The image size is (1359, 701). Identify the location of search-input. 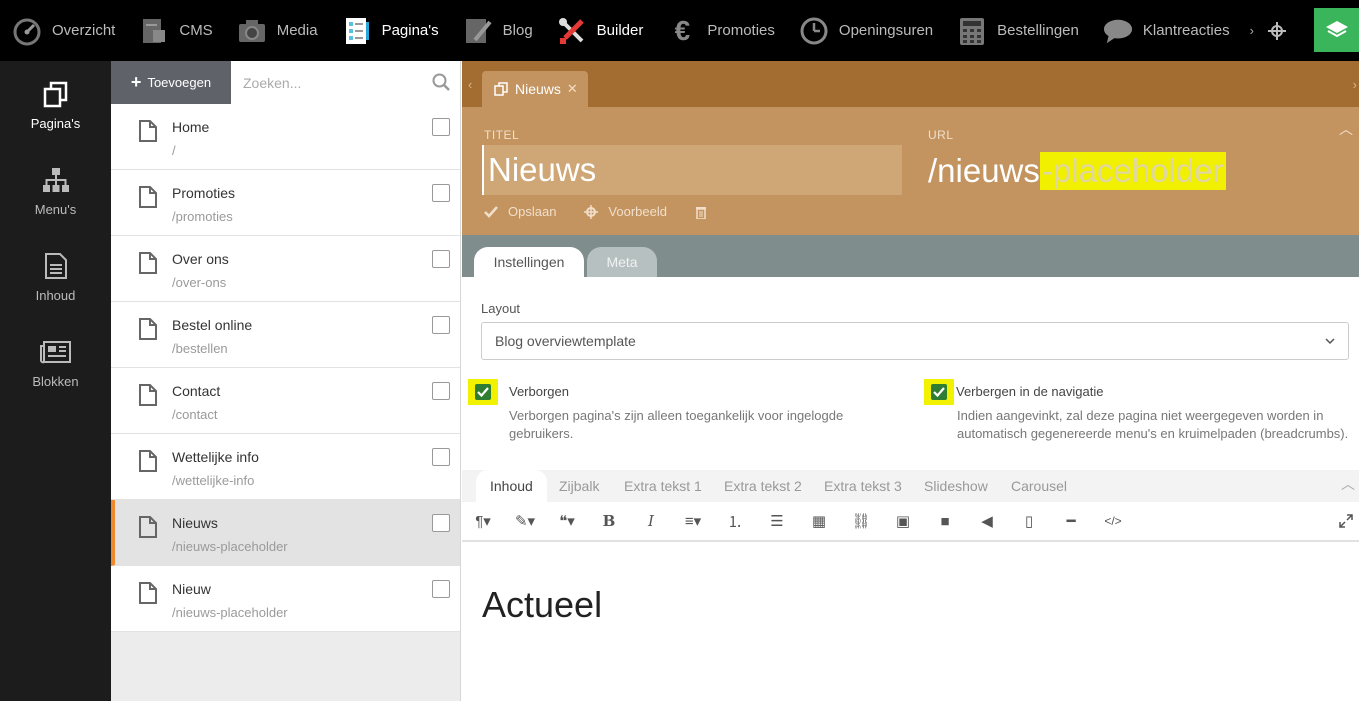
(345, 82).